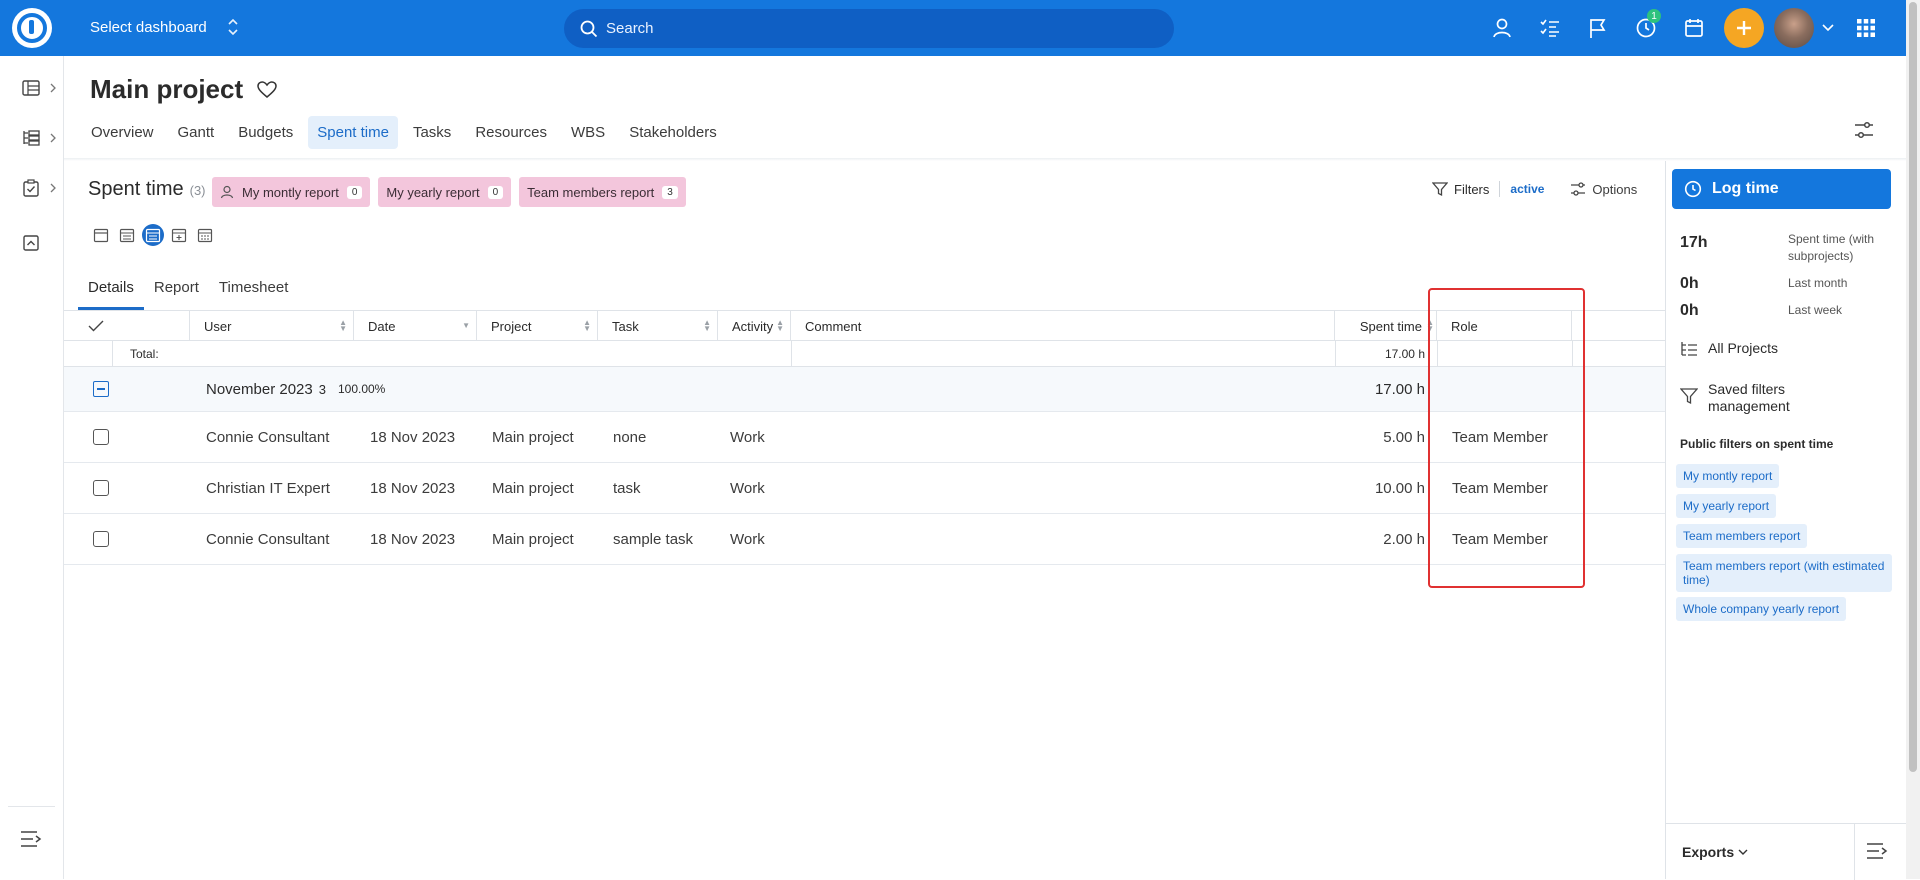 The height and width of the screenshot is (880, 1920). I want to click on public-filter-item: My yearly report, so click(1726, 506).